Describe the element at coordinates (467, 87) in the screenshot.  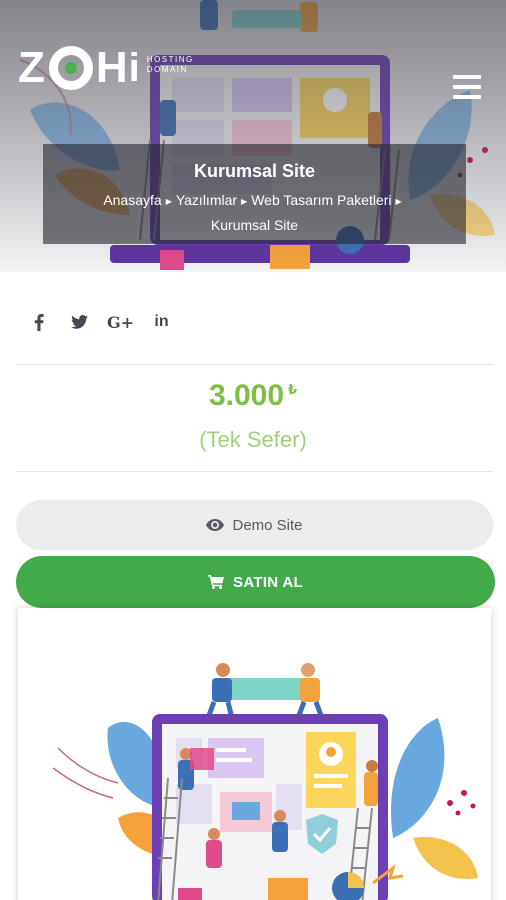
I see `hamburger-menu-icon` at that location.